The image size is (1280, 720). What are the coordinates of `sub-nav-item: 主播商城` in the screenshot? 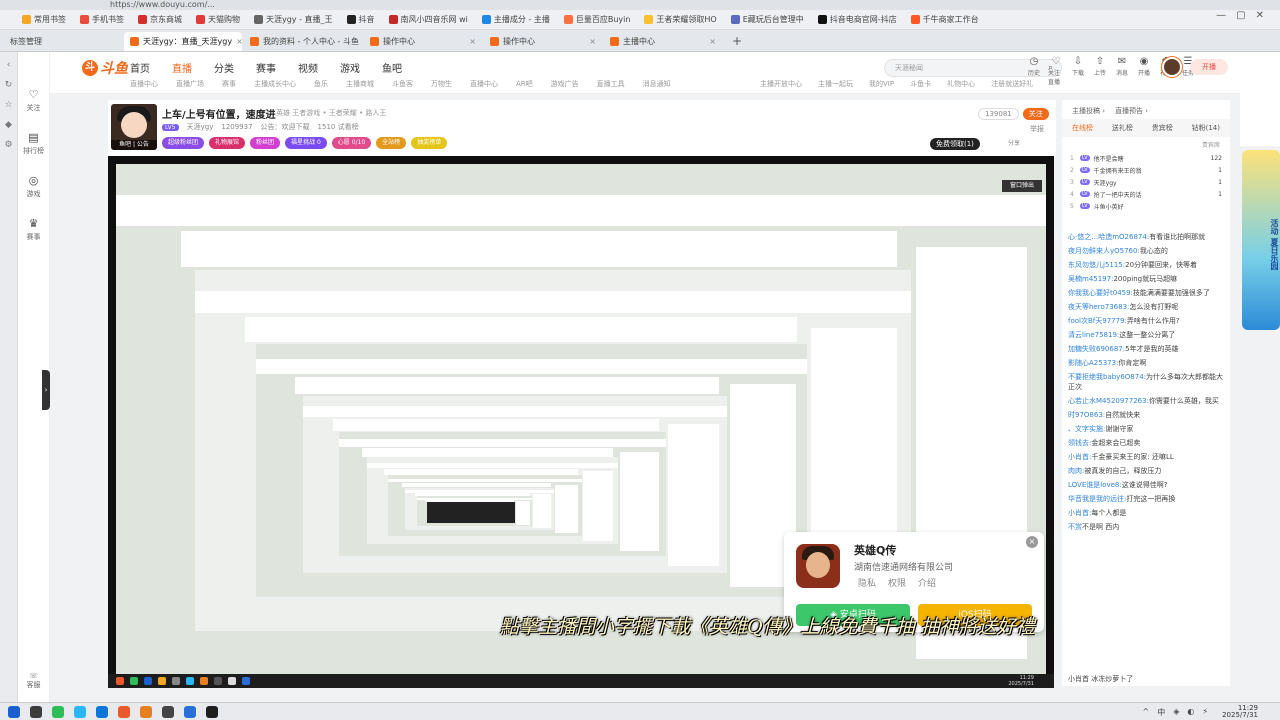 It's located at (360, 84).